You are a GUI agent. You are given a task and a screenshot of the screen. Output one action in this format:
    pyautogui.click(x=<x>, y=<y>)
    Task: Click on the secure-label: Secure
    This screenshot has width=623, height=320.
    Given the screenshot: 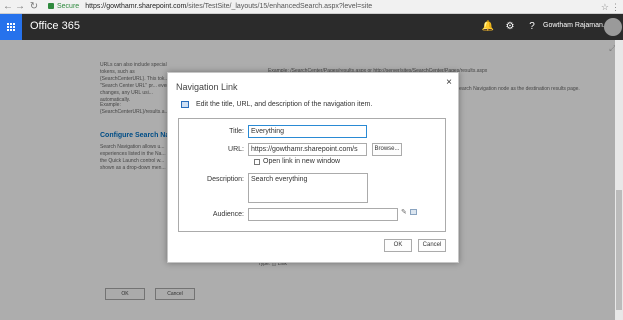 What is the action you would take?
    pyautogui.click(x=68, y=6)
    